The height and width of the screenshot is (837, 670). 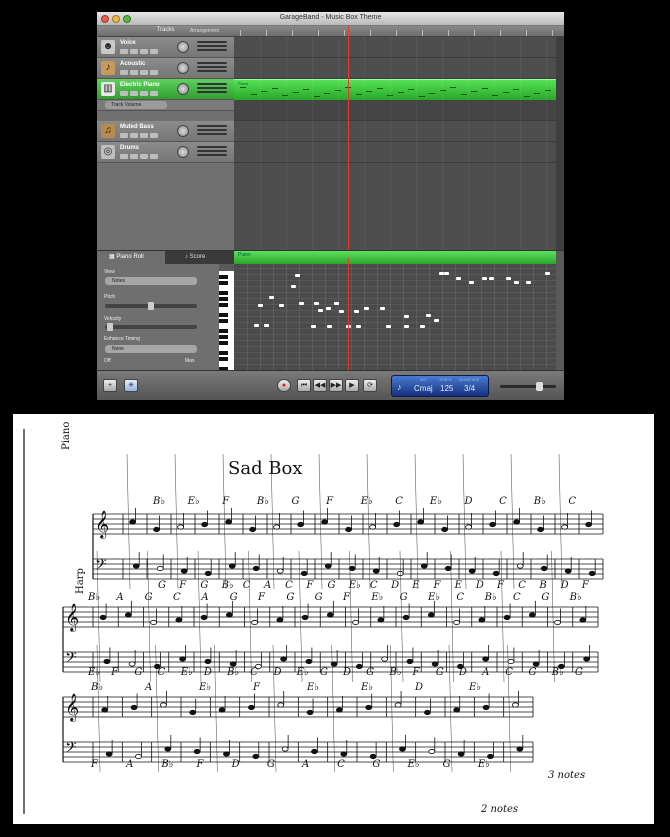 I want to click on fast-forward-button: ▶▶, so click(x=336, y=385).